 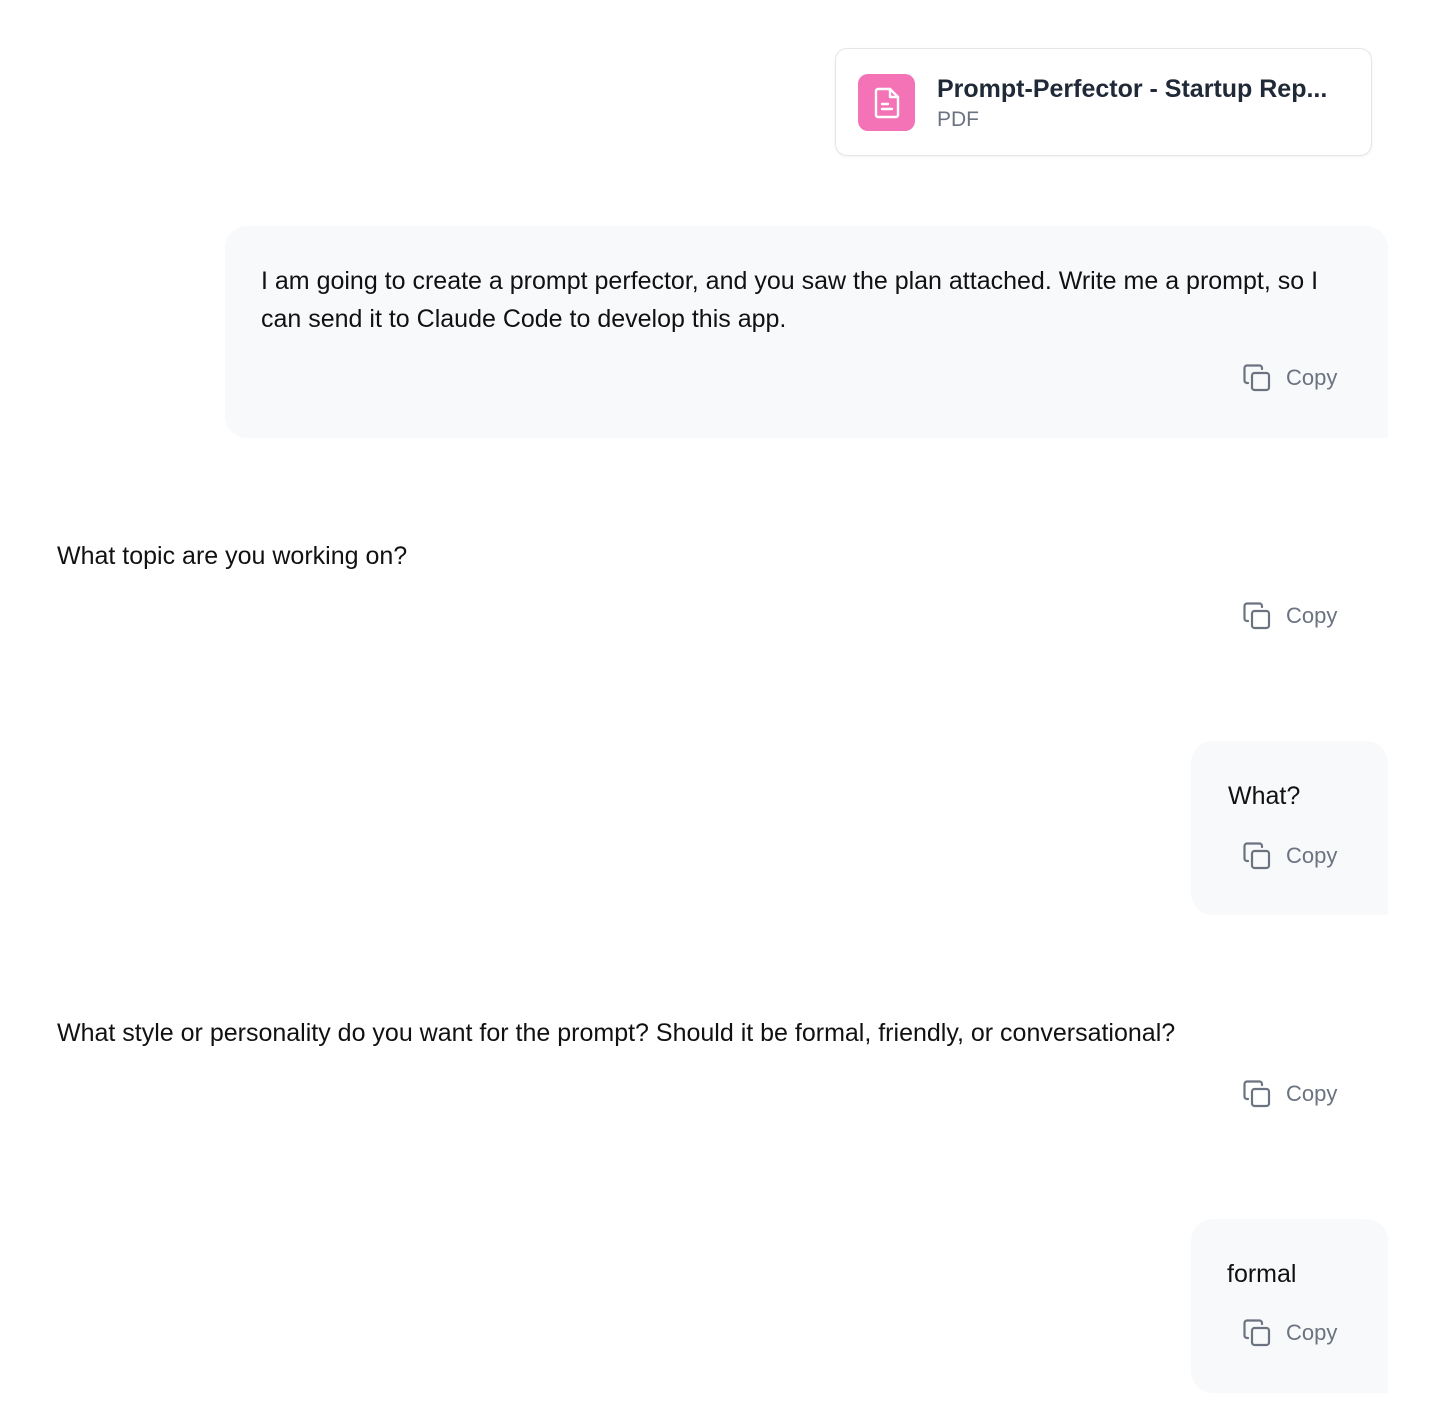 What do you see at coordinates (958, 119) in the screenshot?
I see `attachment-file-type: PDF` at bounding box center [958, 119].